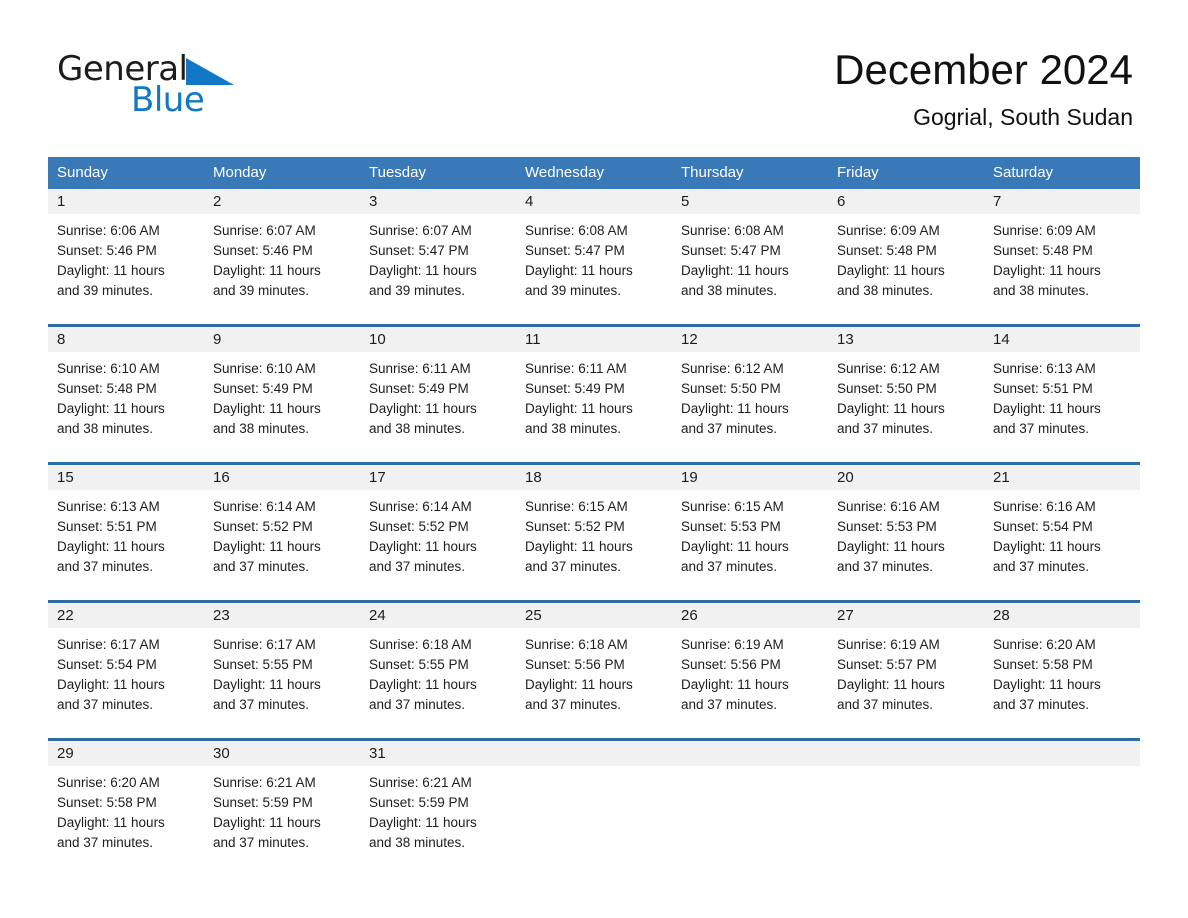 The width and height of the screenshot is (1188, 918). I want to click on day-number: 19, so click(750, 477).